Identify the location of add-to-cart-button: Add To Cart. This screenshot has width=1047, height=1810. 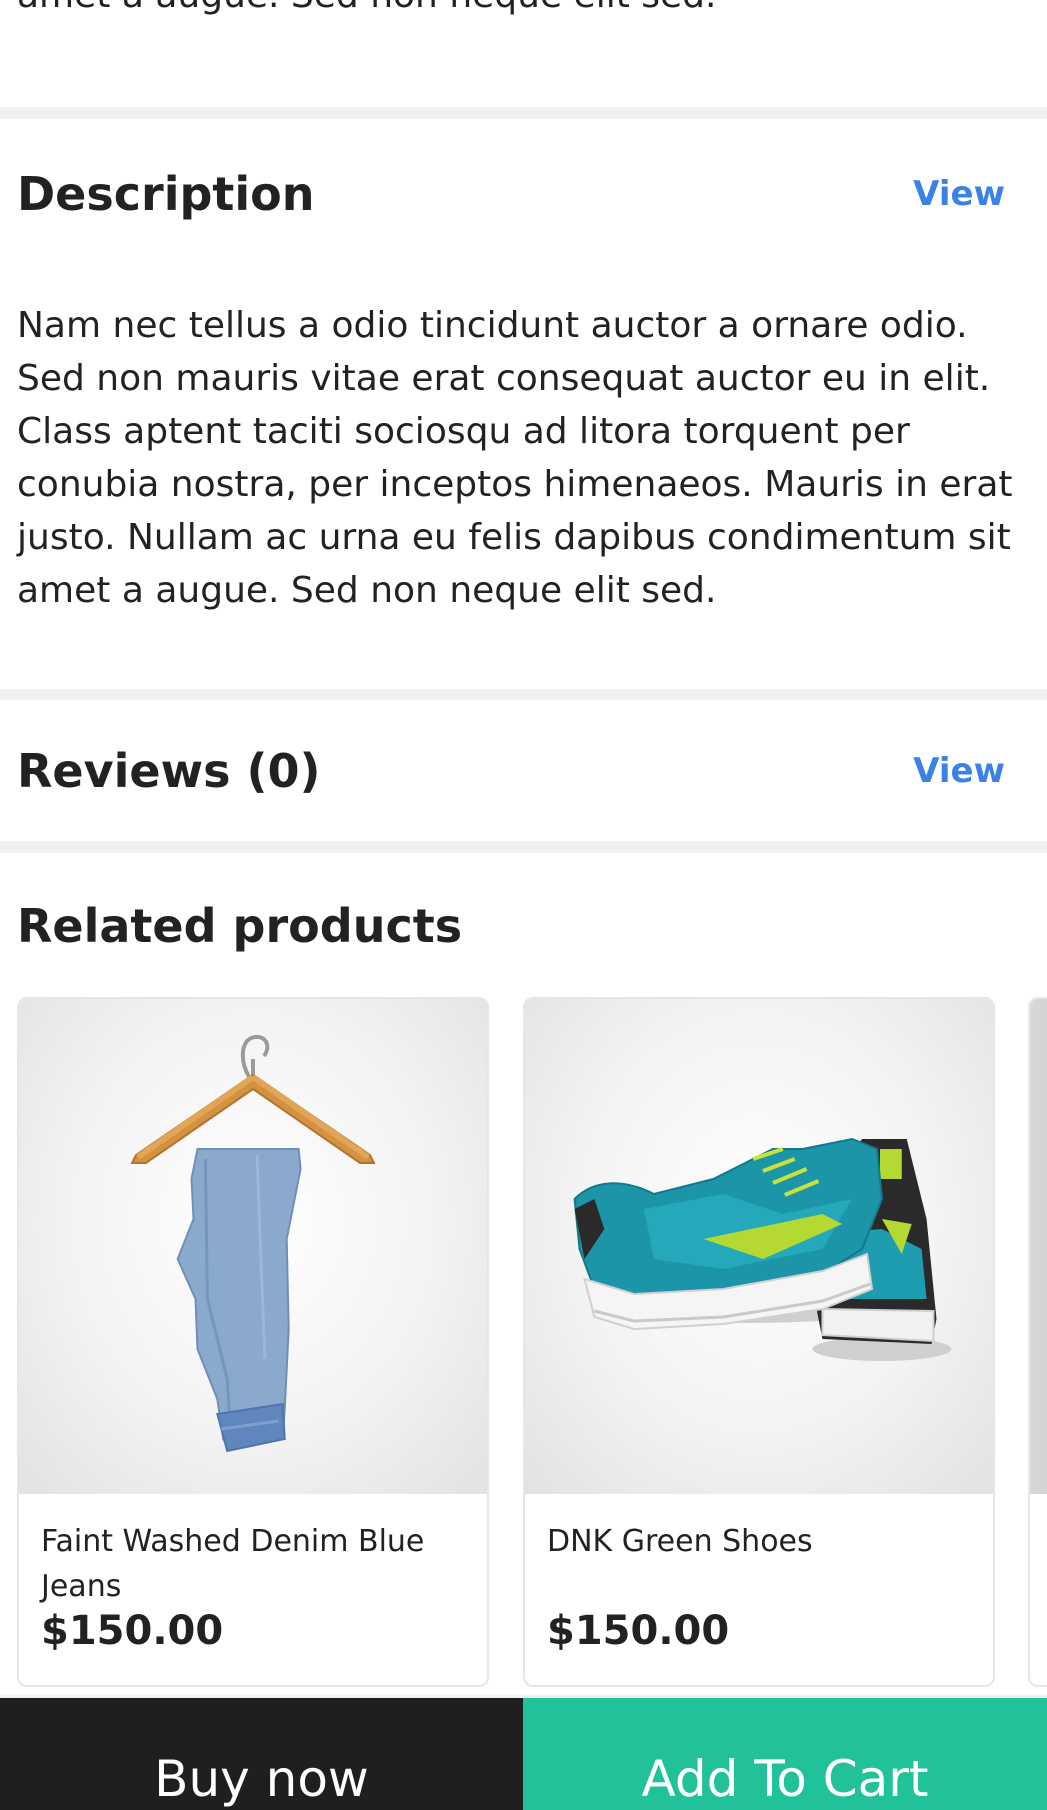
(785, 1754).